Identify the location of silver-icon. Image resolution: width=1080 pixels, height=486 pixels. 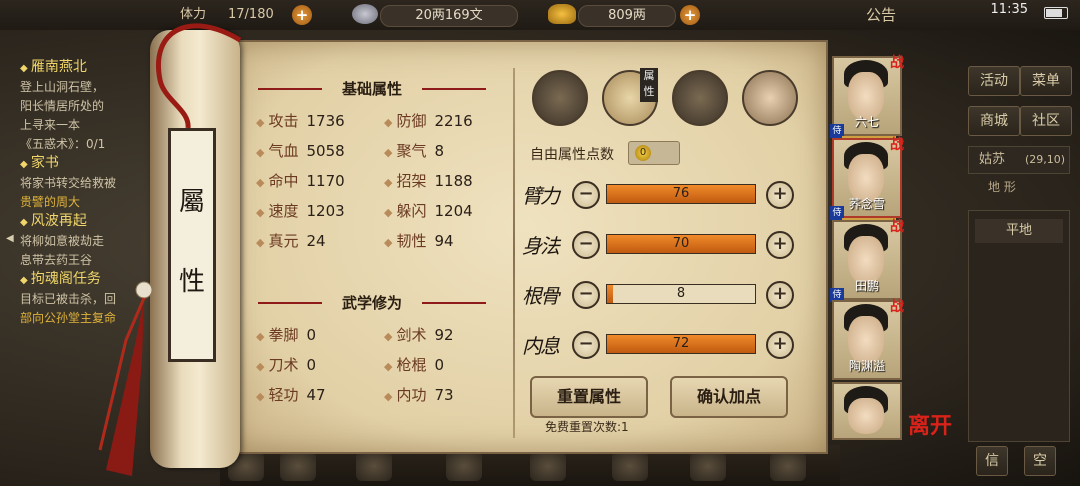
(365, 14).